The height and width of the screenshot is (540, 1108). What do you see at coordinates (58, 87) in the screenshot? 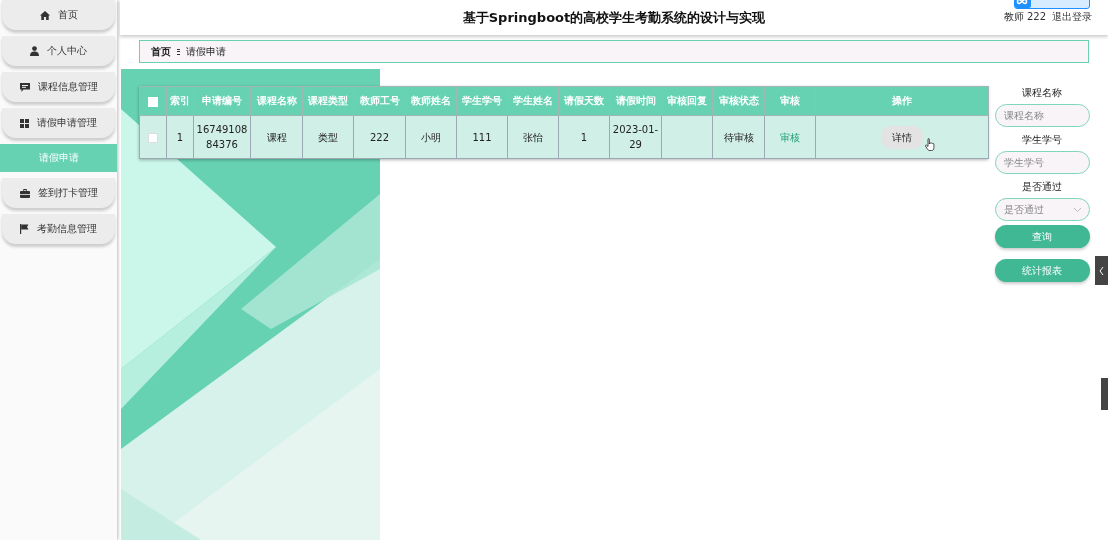
I see `sidebar-item: 课程信息管理` at bounding box center [58, 87].